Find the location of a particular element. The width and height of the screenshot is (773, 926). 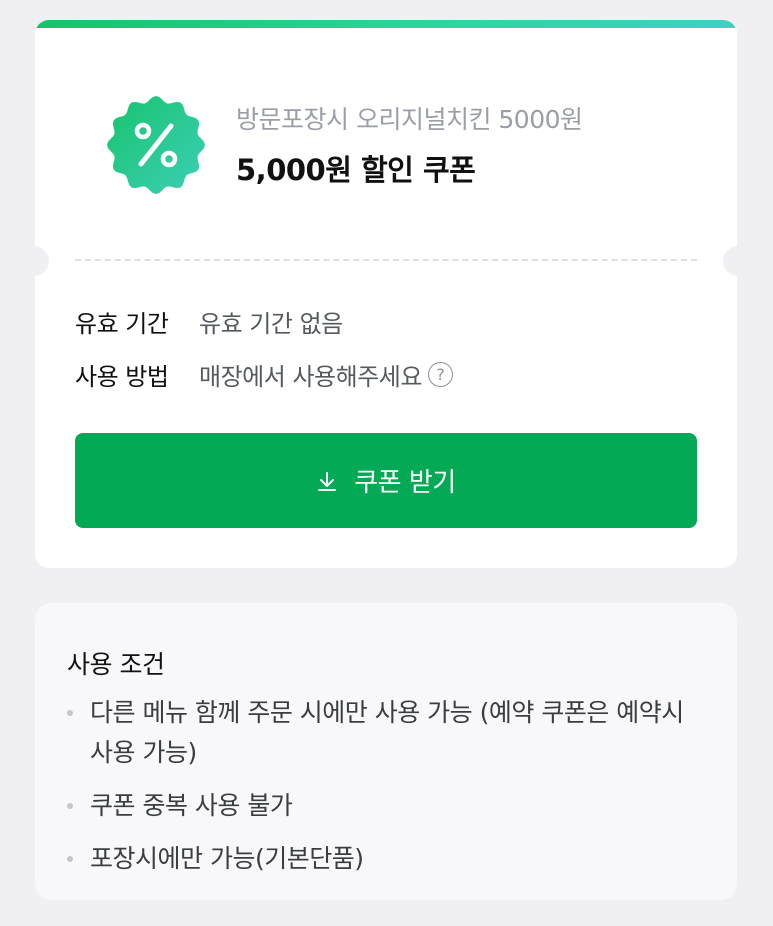

condition-item: 포장시에만 가능(기본단품) is located at coordinates (387, 859).